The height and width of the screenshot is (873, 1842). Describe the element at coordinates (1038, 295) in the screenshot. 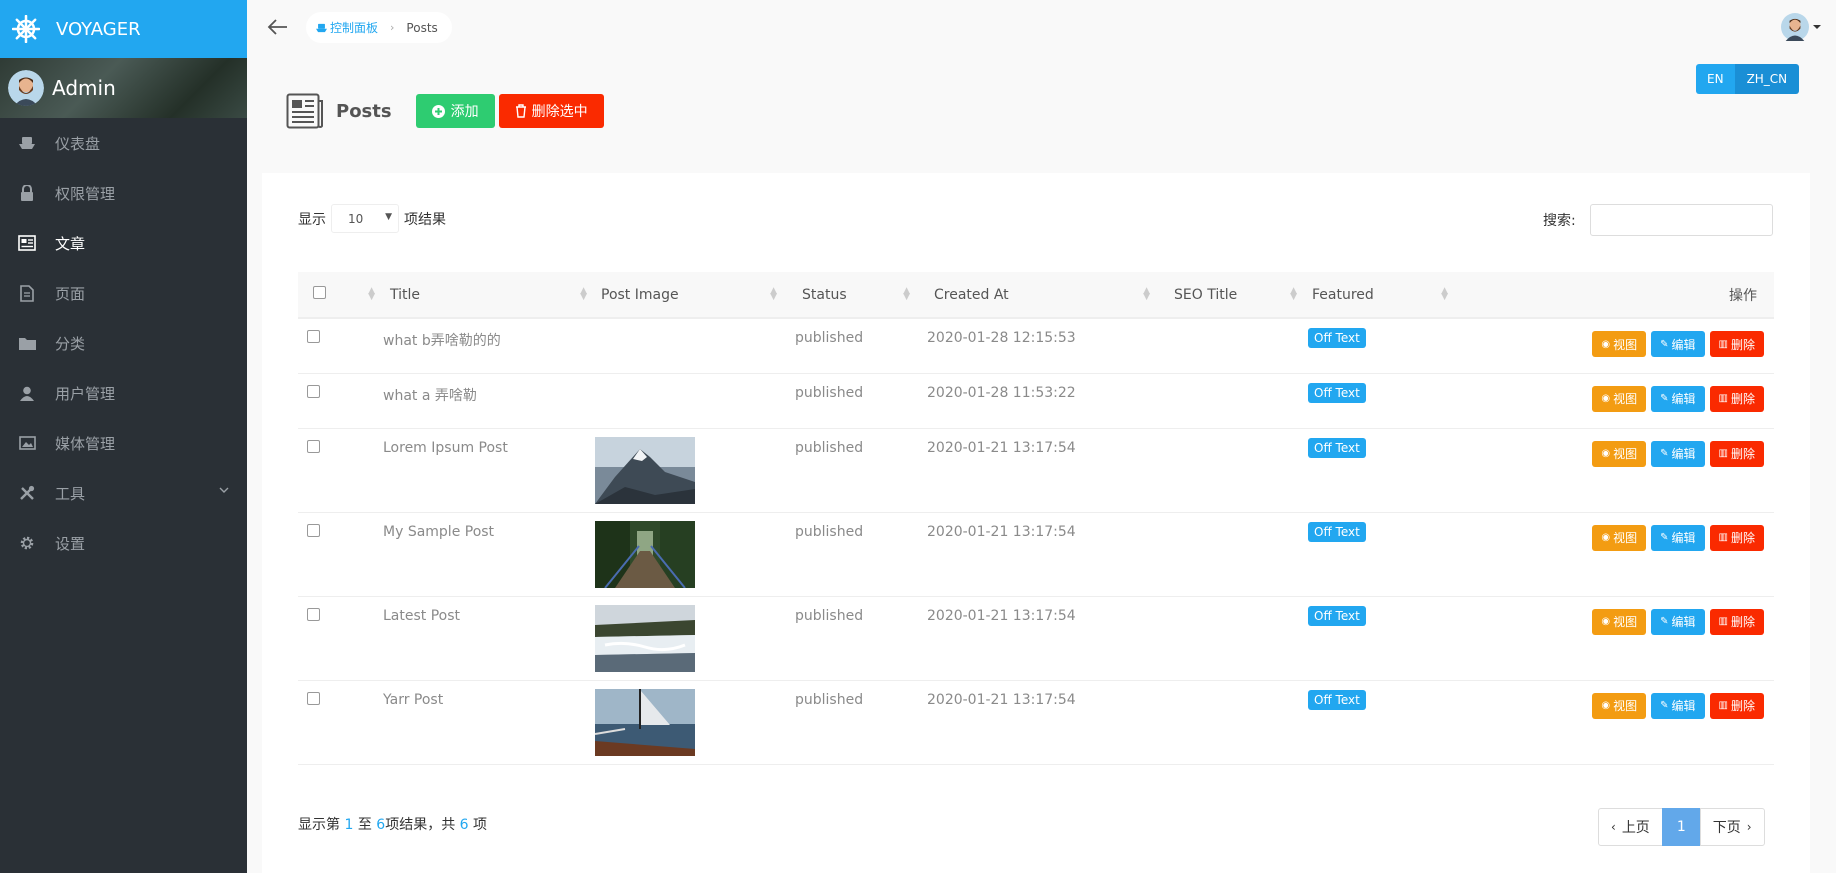

I see `column-header-created-at: Created At ▲ ▼` at that location.